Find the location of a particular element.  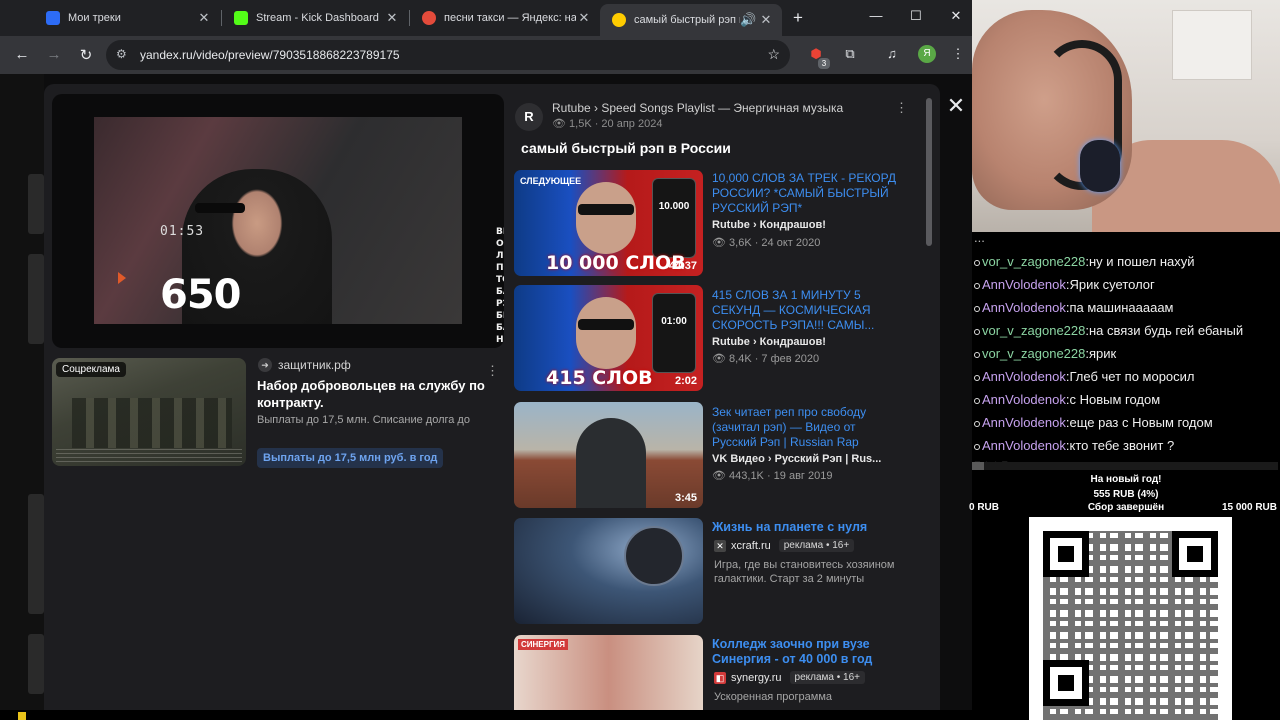

video-duration: 2:02 is located at coordinates (685, 381).